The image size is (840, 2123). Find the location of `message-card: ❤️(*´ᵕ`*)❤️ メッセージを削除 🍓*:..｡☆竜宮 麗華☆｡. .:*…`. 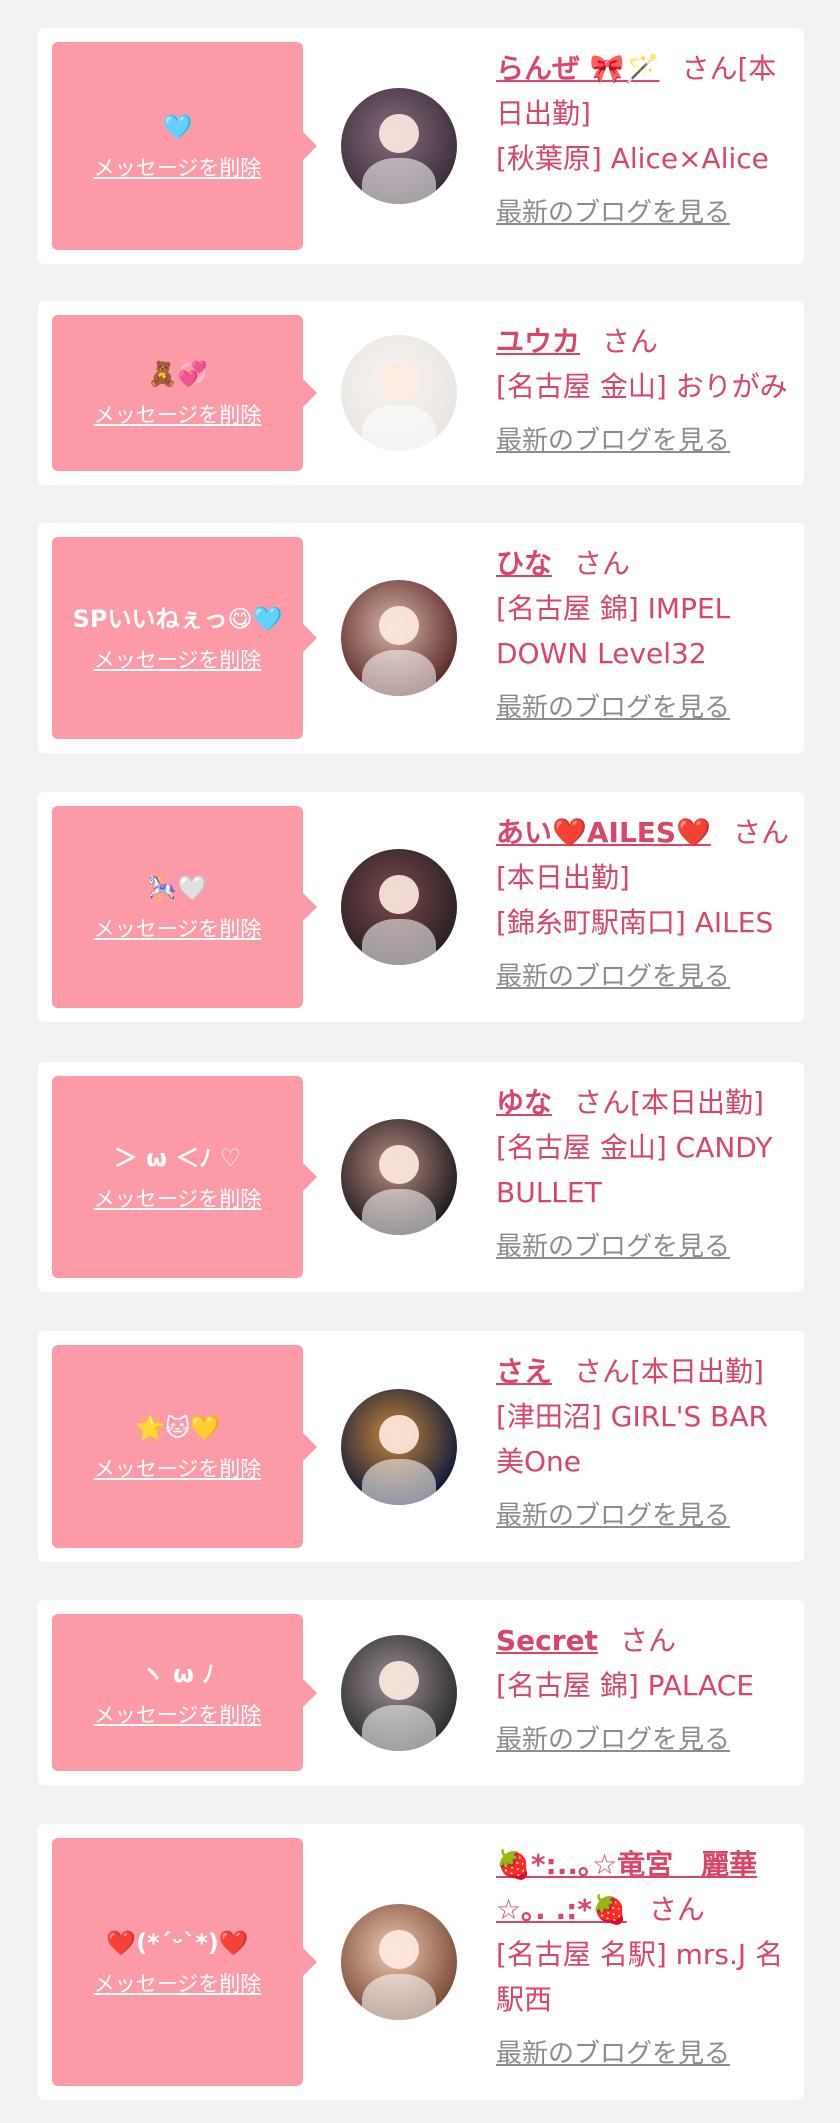

message-card: ❤️(*´ᵕ`*)❤️ メッセージを削除 🍓*:..｡☆竜宮 麗華☆｡. .:*… is located at coordinates (421, 1962).